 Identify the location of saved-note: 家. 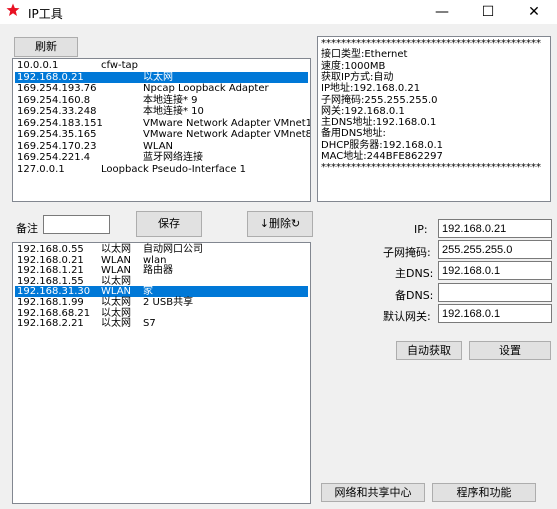
(148, 292).